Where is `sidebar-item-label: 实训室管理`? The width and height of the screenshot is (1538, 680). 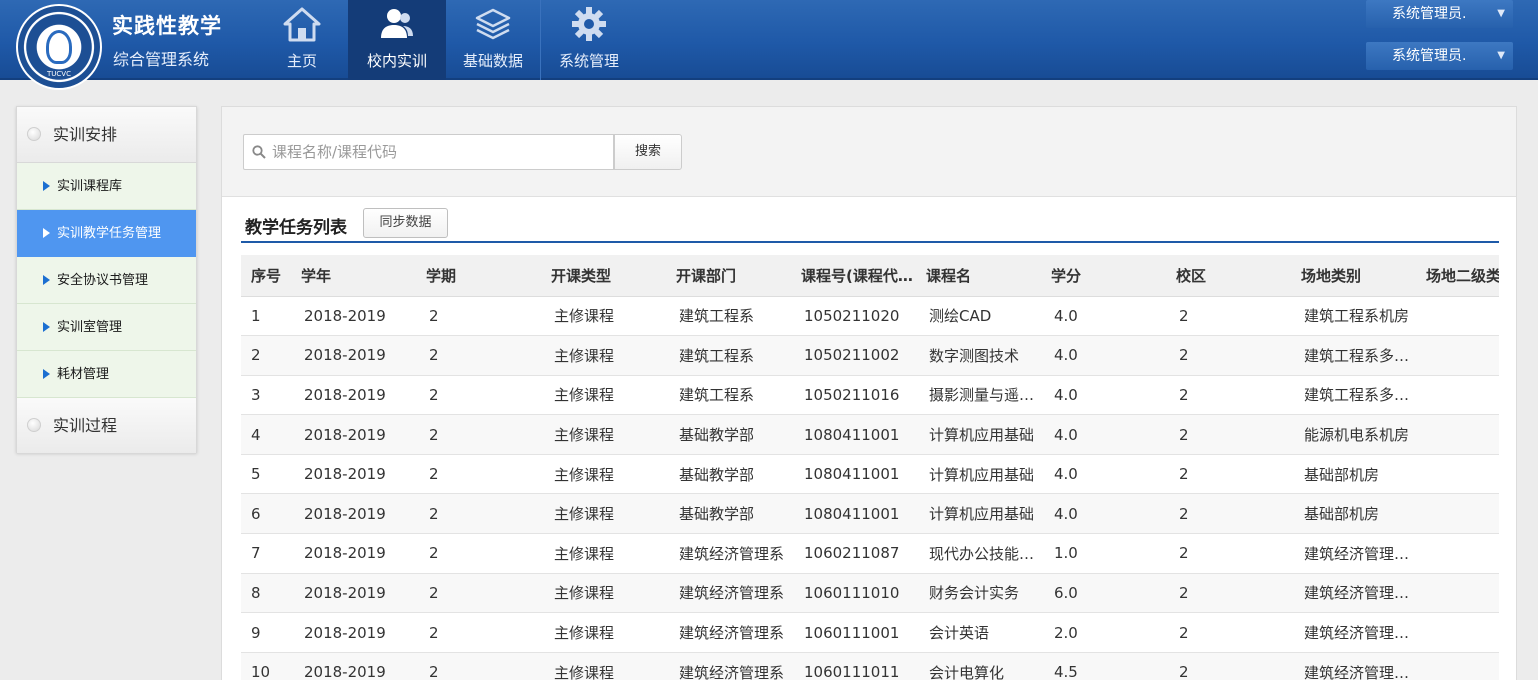 sidebar-item-label: 实训室管理 is located at coordinates (90, 327).